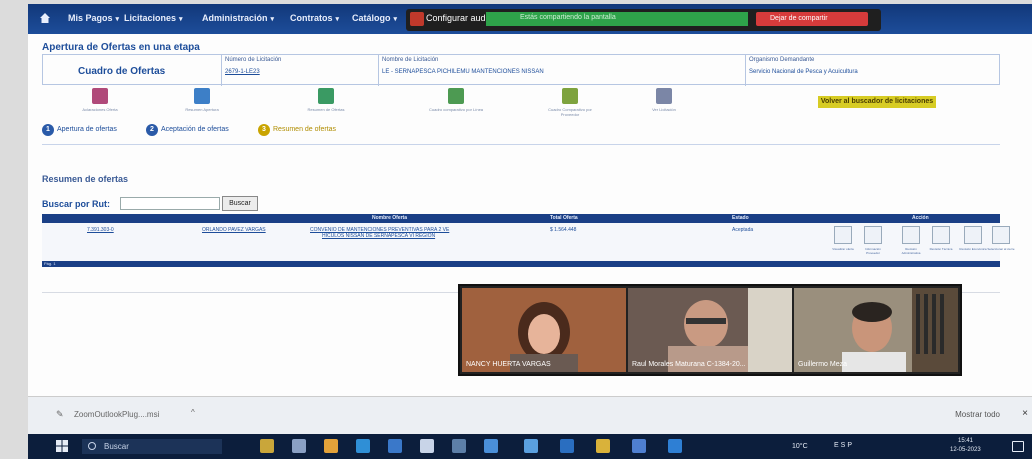 The width and height of the screenshot is (1032, 459). Describe the element at coordinates (314, 18) in the screenshot. I see `nav-contratos: Contratos ▾` at that location.